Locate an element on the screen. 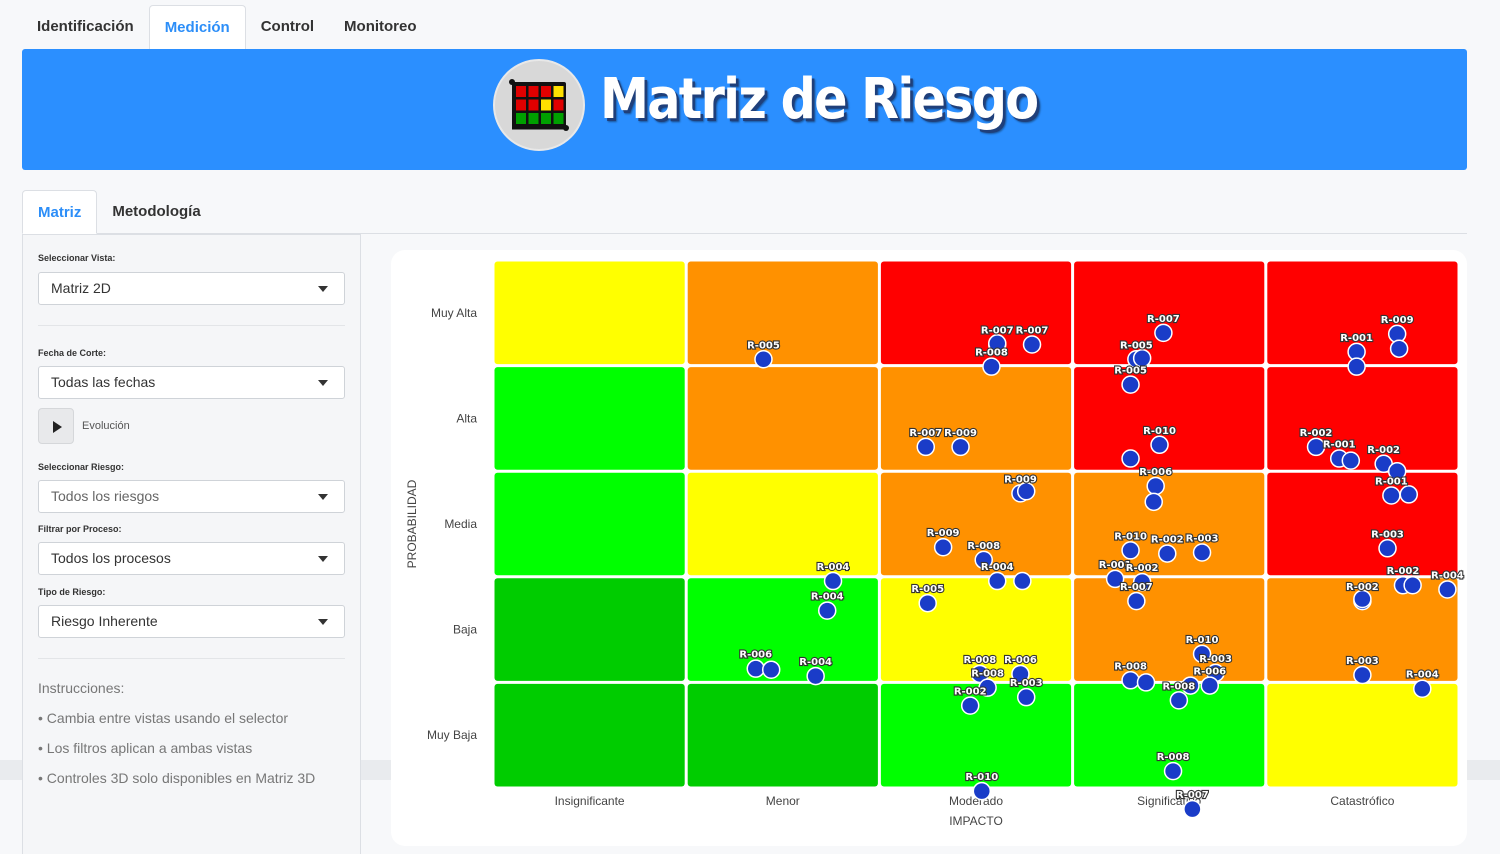 The height and width of the screenshot is (854, 1500). tab-monitoreo: Monitoreo is located at coordinates (380, 27).